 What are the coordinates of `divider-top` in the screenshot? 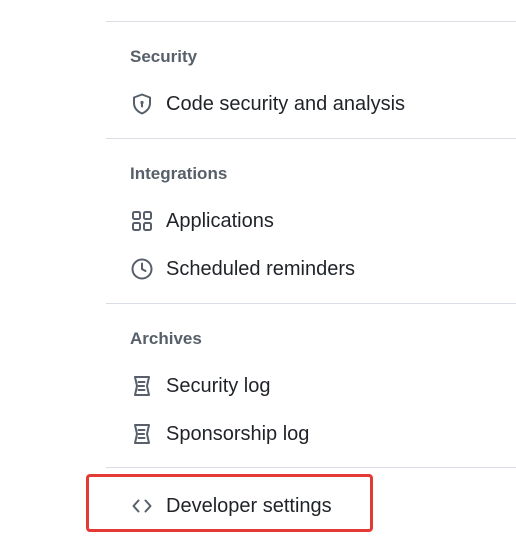 It's located at (311, 21).